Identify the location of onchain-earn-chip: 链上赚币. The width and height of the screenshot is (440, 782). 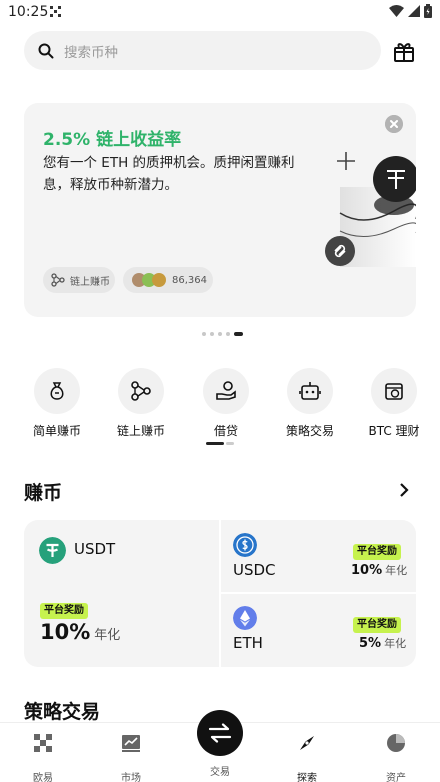
(79, 280).